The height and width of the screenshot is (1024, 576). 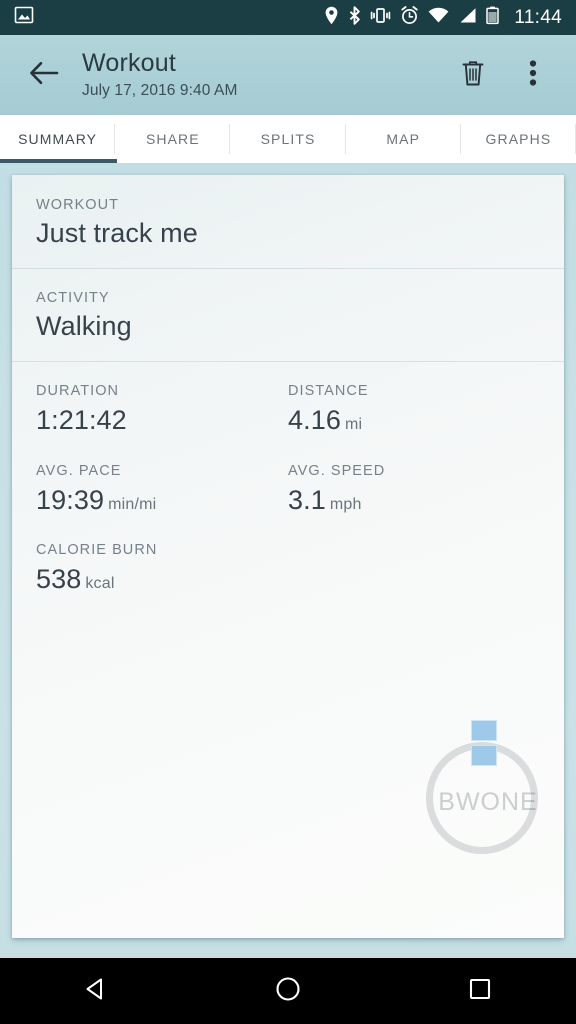 What do you see at coordinates (162, 580) in the screenshot?
I see `metric-calorie-burn-value: 538 kcal` at bounding box center [162, 580].